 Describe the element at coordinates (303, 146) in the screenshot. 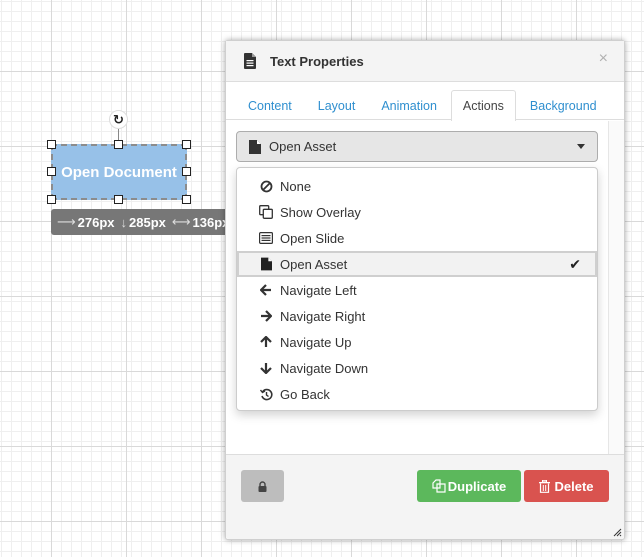

I see `action-select-value: Open Asset` at that location.